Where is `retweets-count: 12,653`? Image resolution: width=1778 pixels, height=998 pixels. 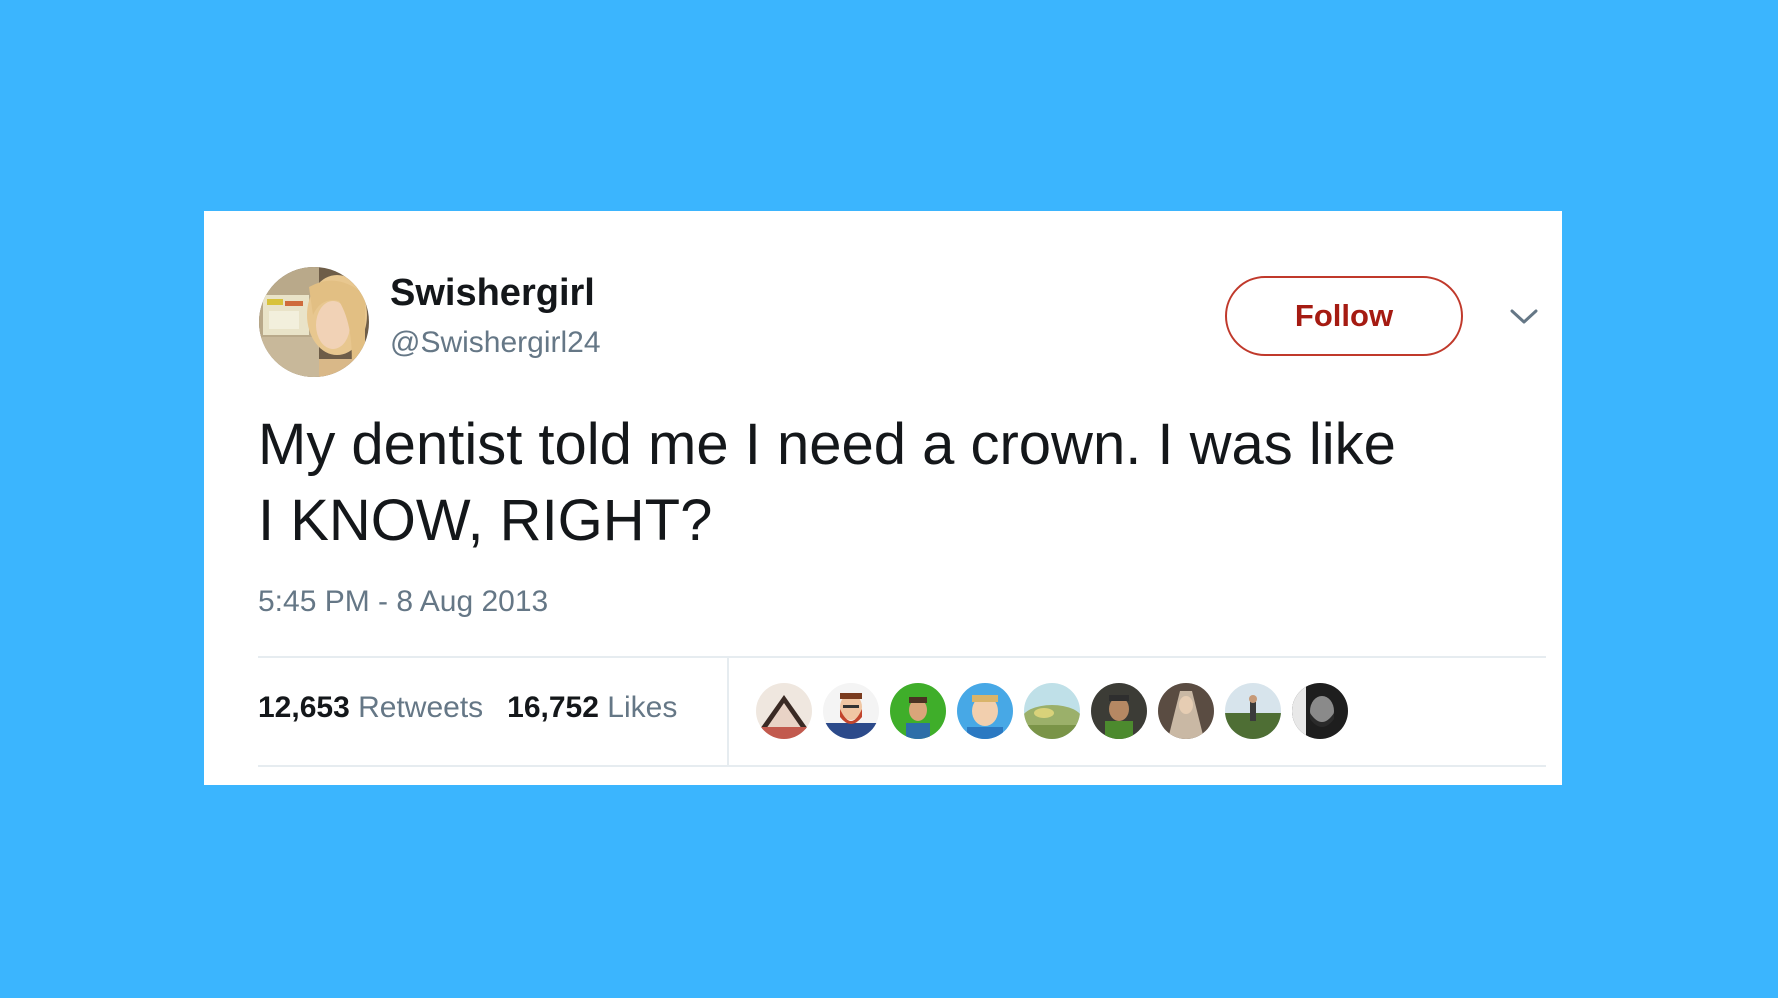 retweets-count: 12,653 is located at coordinates (304, 707).